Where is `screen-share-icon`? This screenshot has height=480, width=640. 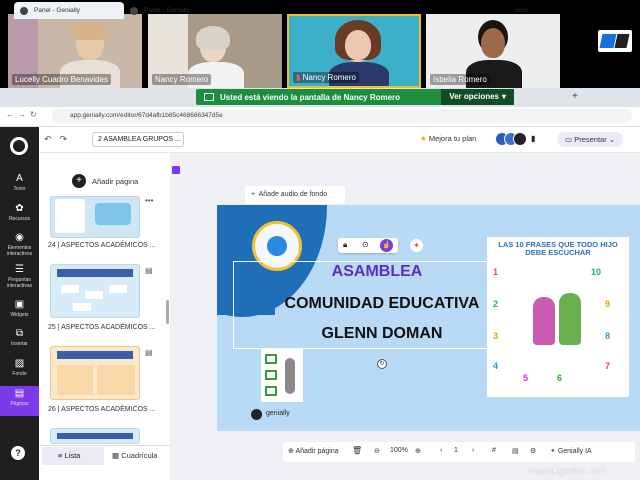
screen-share-icon is located at coordinates (209, 97).